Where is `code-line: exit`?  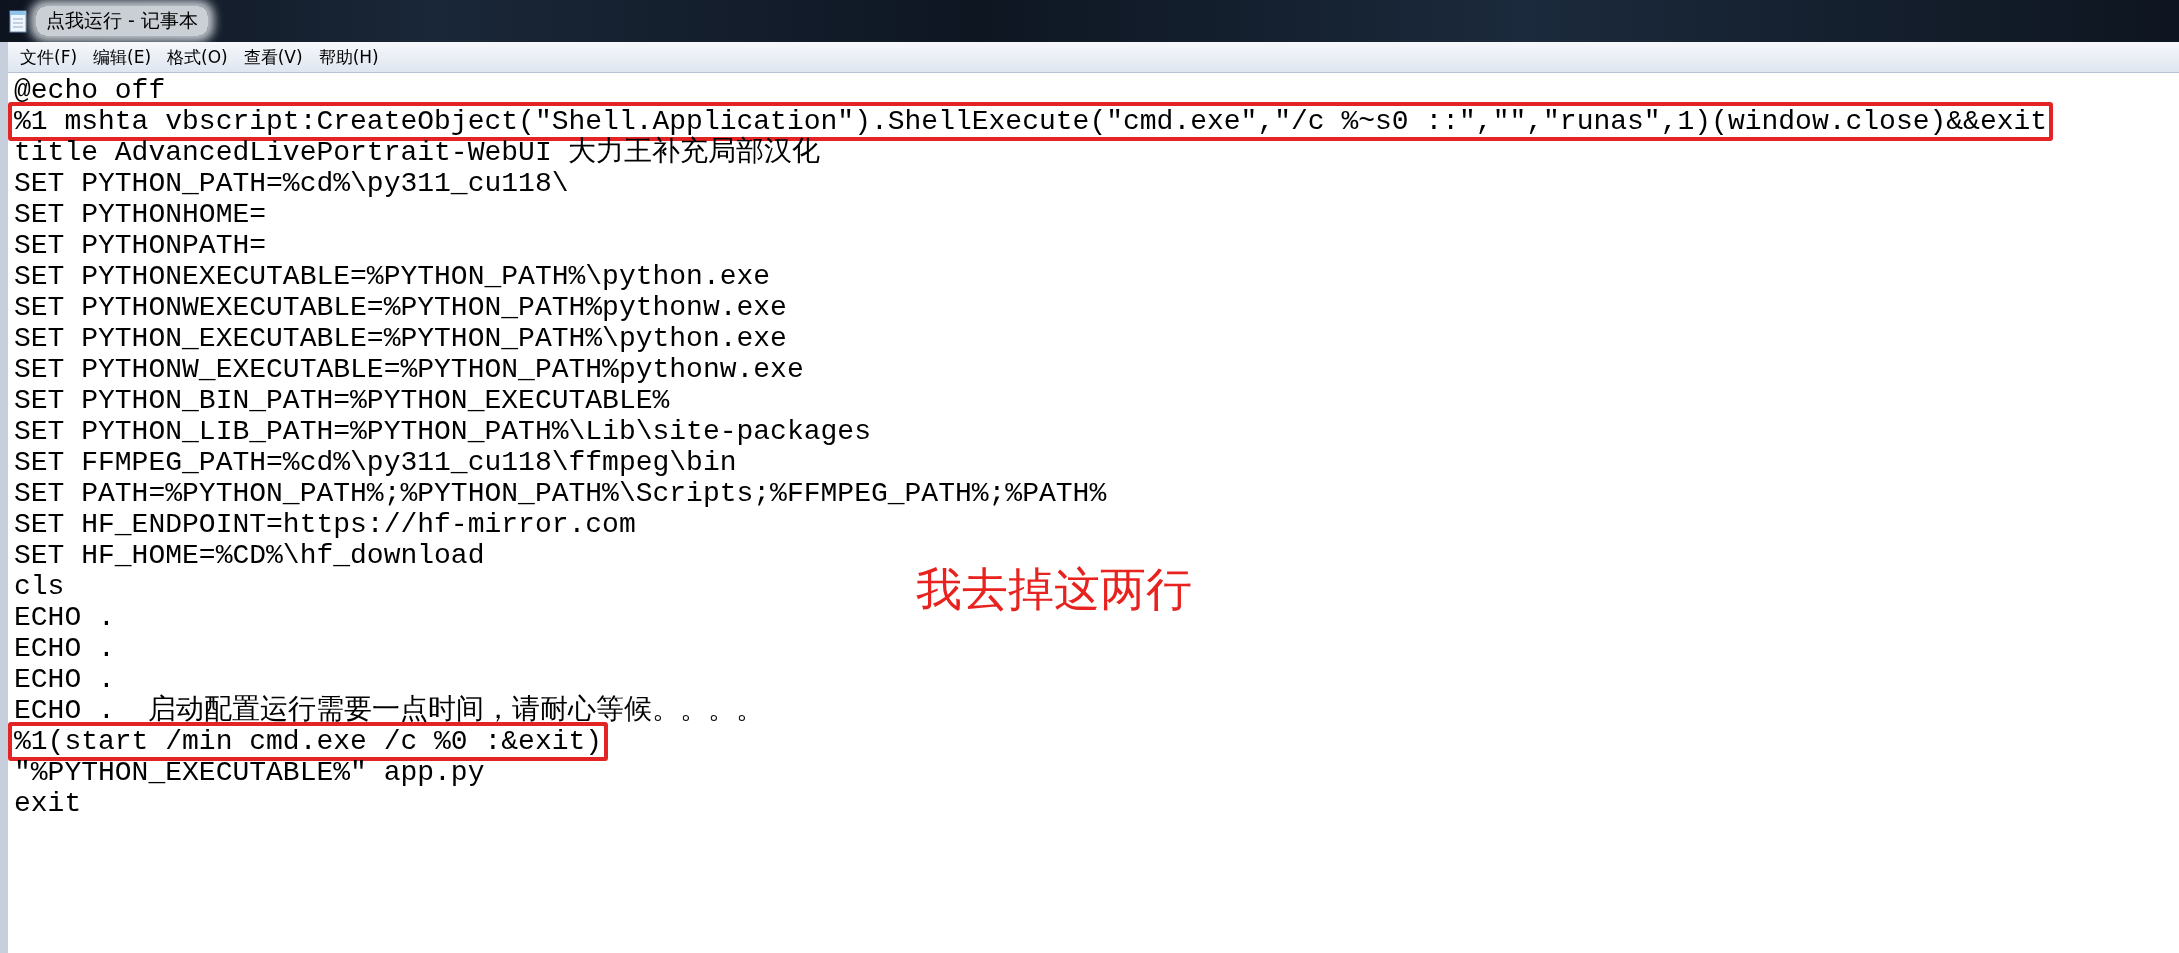
code-line: exit is located at coordinates (48, 804).